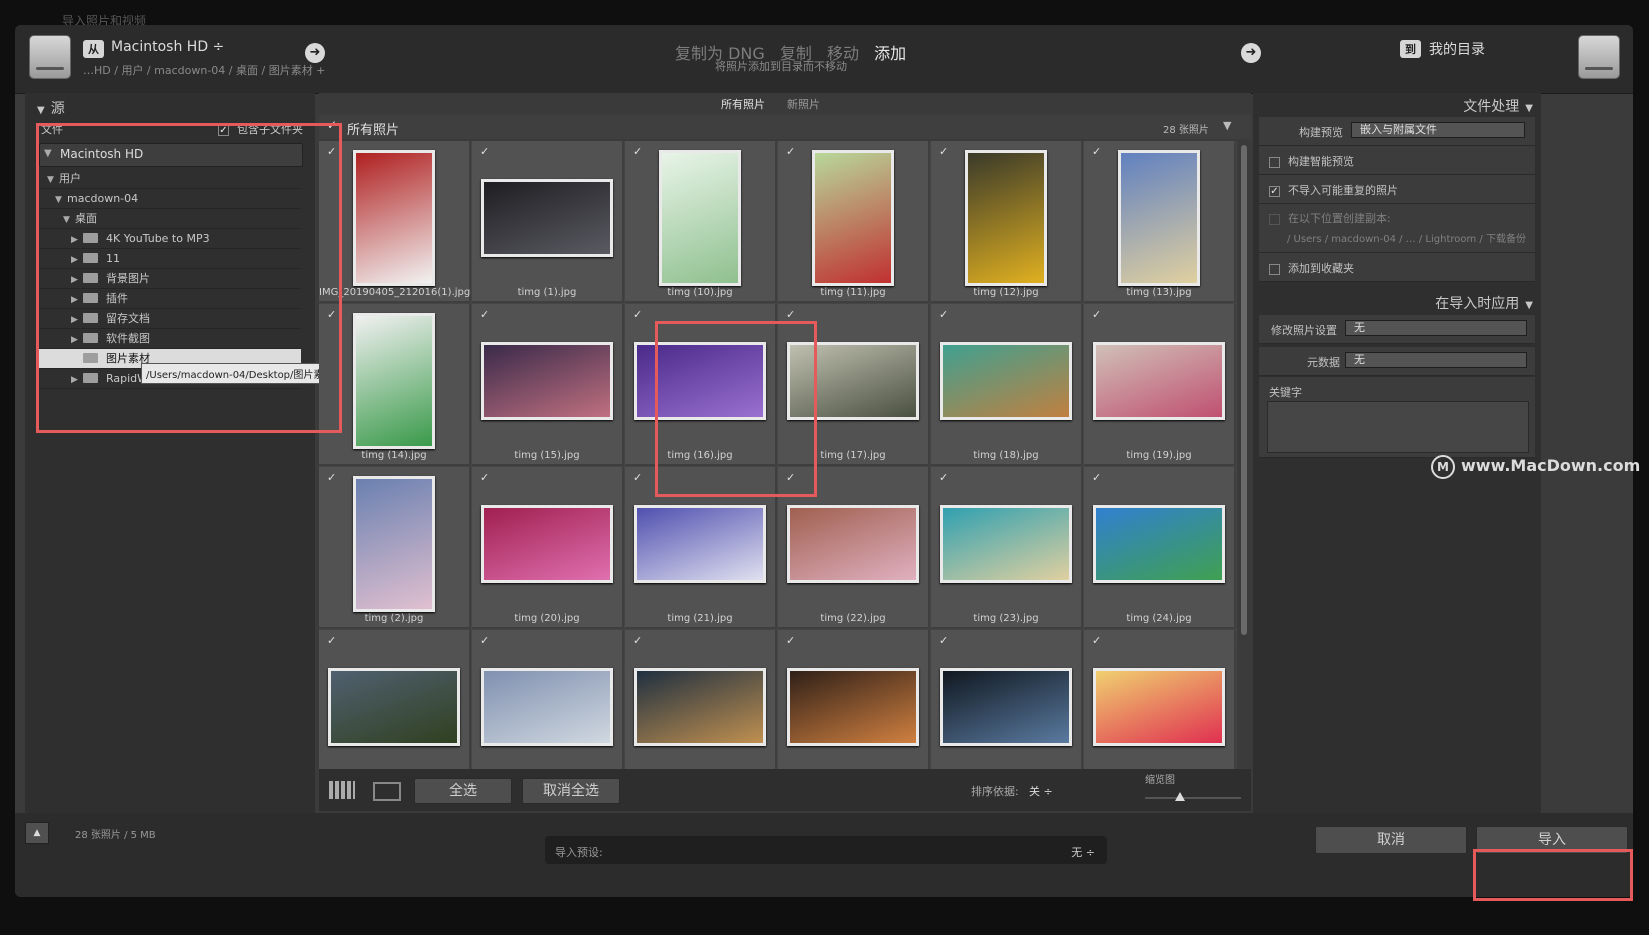  Describe the element at coordinates (1244, 391) in the screenshot. I see `grid-scrollbar` at that location.